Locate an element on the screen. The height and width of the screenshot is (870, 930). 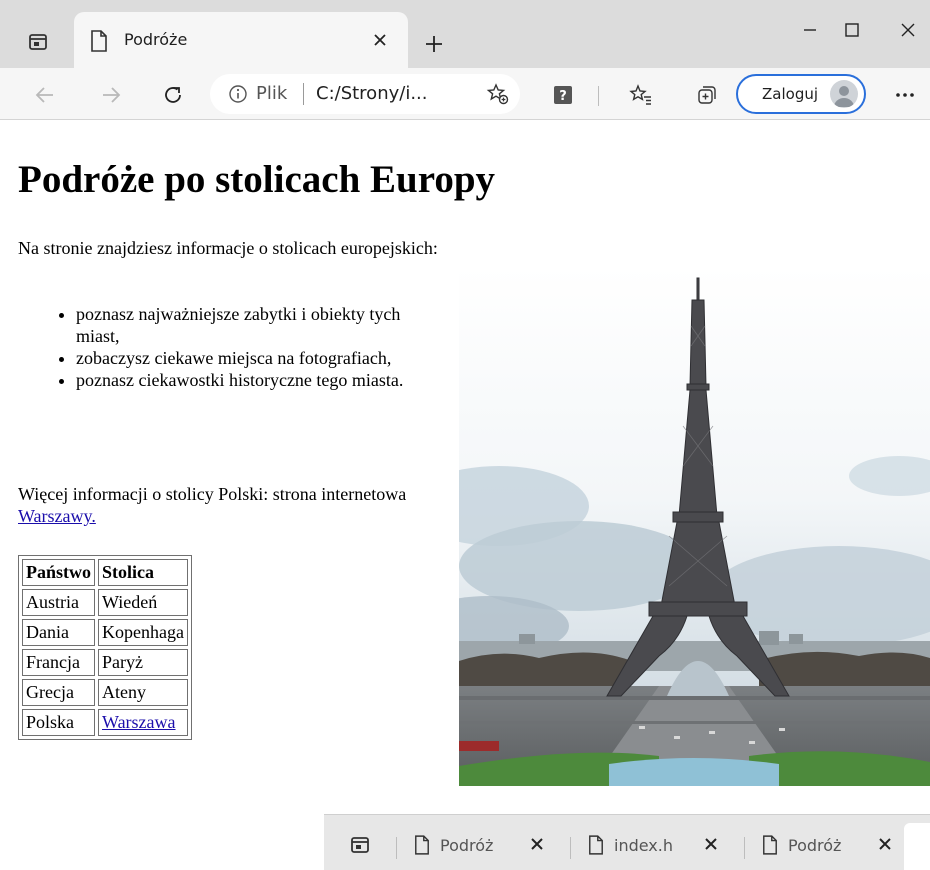
table-row: Grecja Ateny is located at coordinates (105, 692).